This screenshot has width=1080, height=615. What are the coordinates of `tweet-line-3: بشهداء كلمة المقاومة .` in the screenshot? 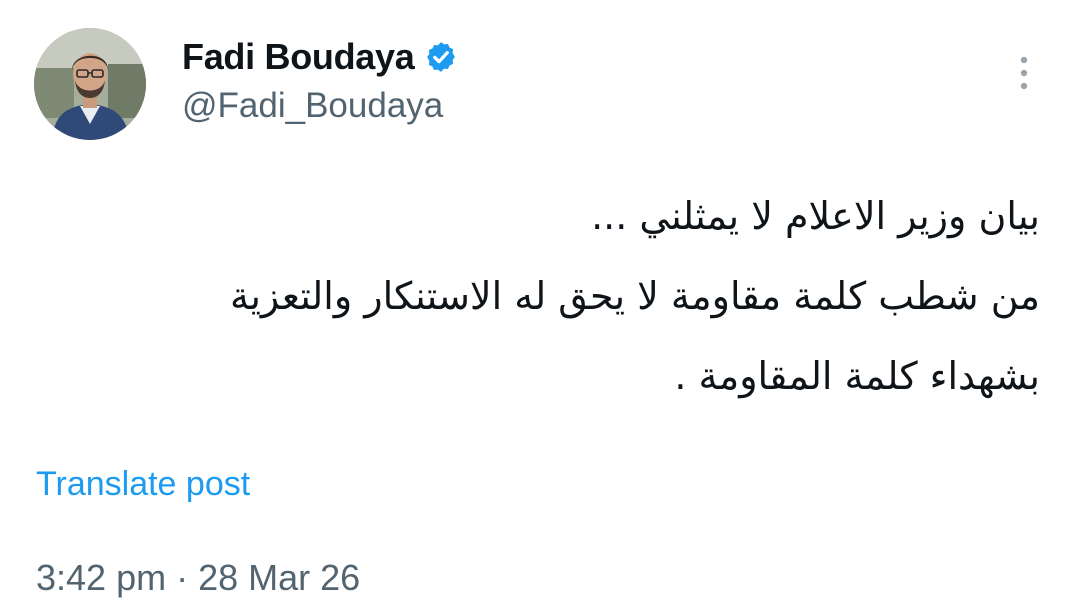 It's located at (857, 376).